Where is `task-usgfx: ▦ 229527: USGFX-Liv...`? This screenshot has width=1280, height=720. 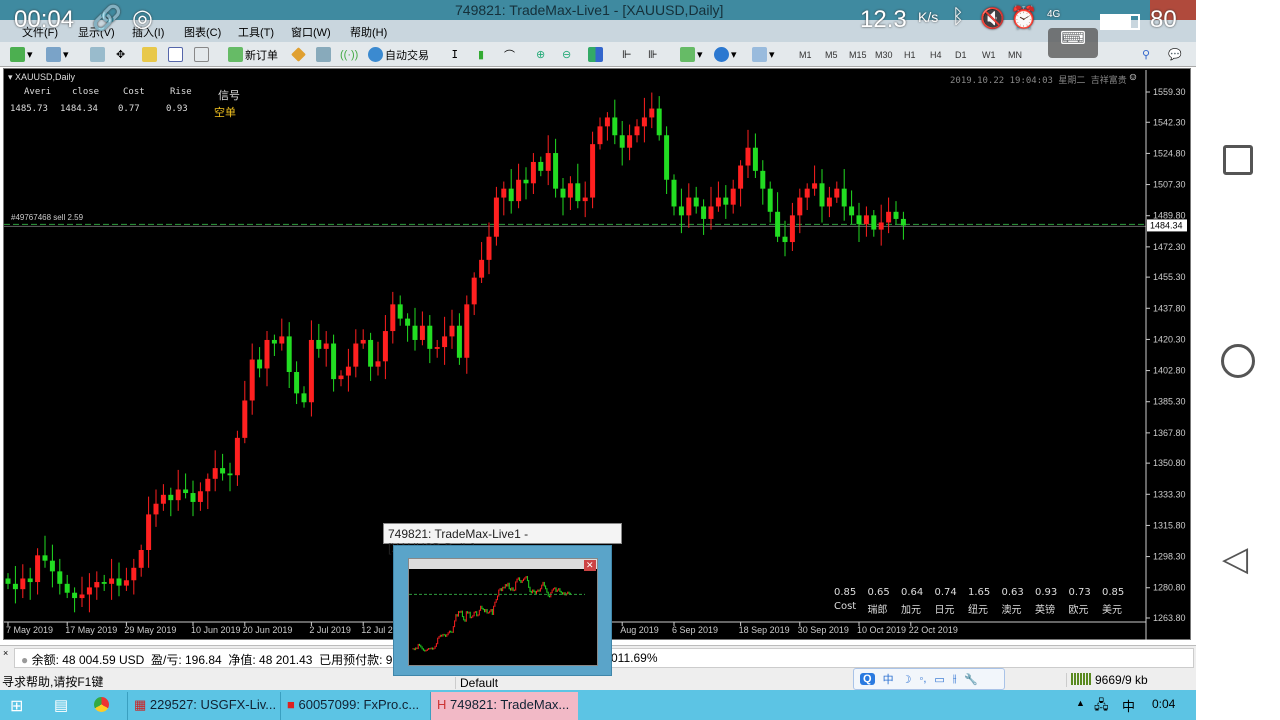
task-usgfx: ▦ 229527: USGFX-Liv... is located at coordinates (201, 706).